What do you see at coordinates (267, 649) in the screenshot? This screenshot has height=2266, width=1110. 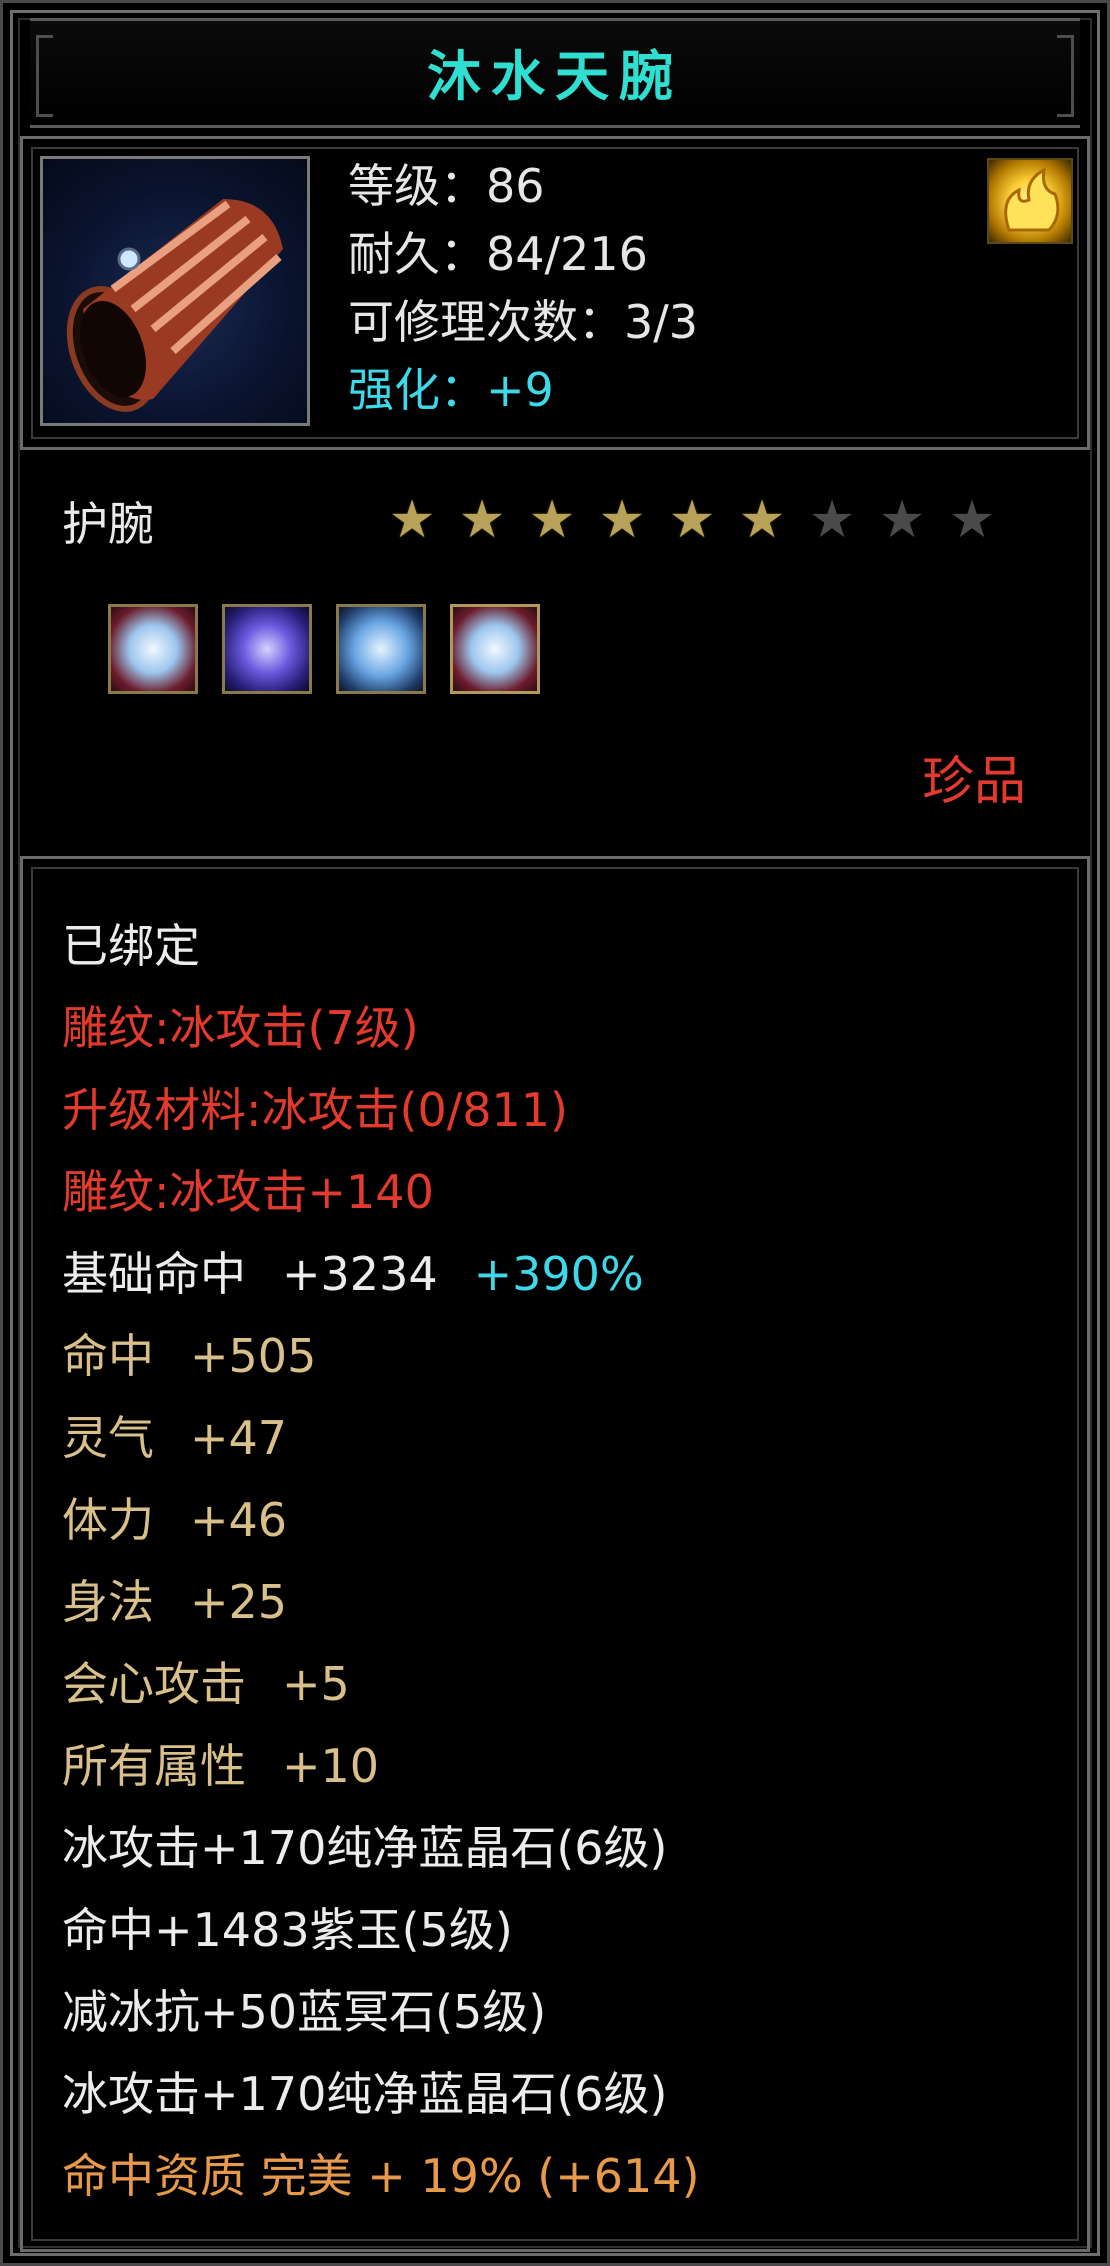 I see `purple-jade-icon` at bounding box center [267, 649].